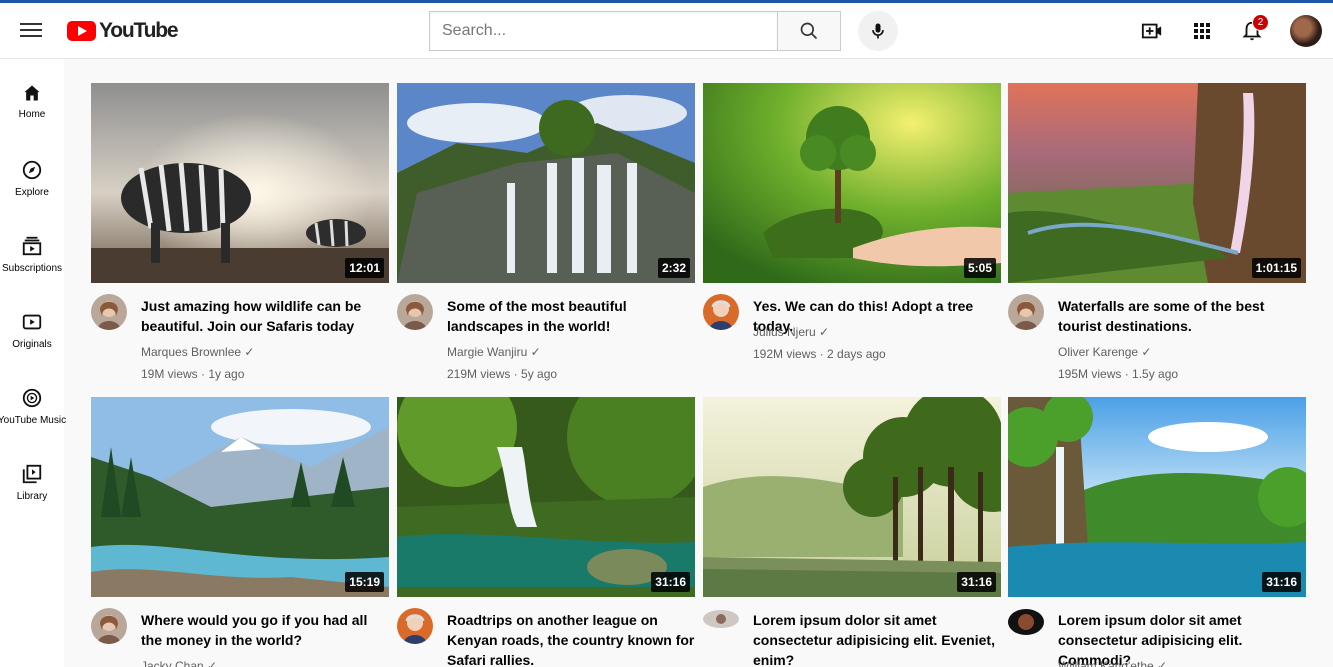 The width and height of the screenshot is (1333, 667). I want to click on search-button, so click(809, 31).